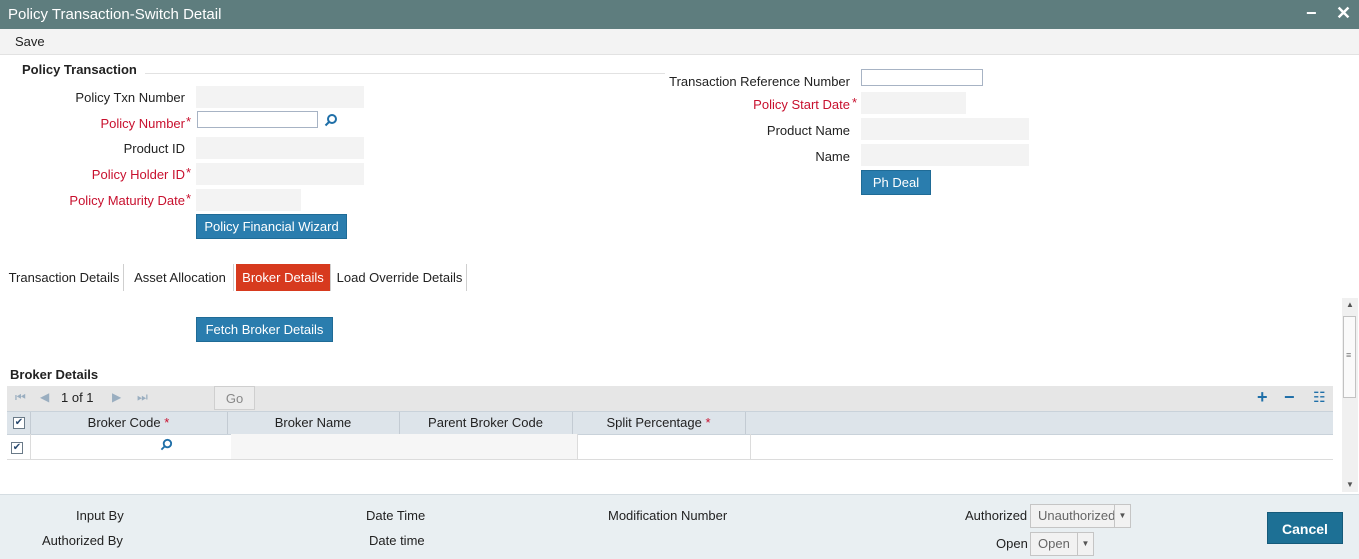  I want to click on policy-start-date-label: Policy Start Date, so click(801, 104).